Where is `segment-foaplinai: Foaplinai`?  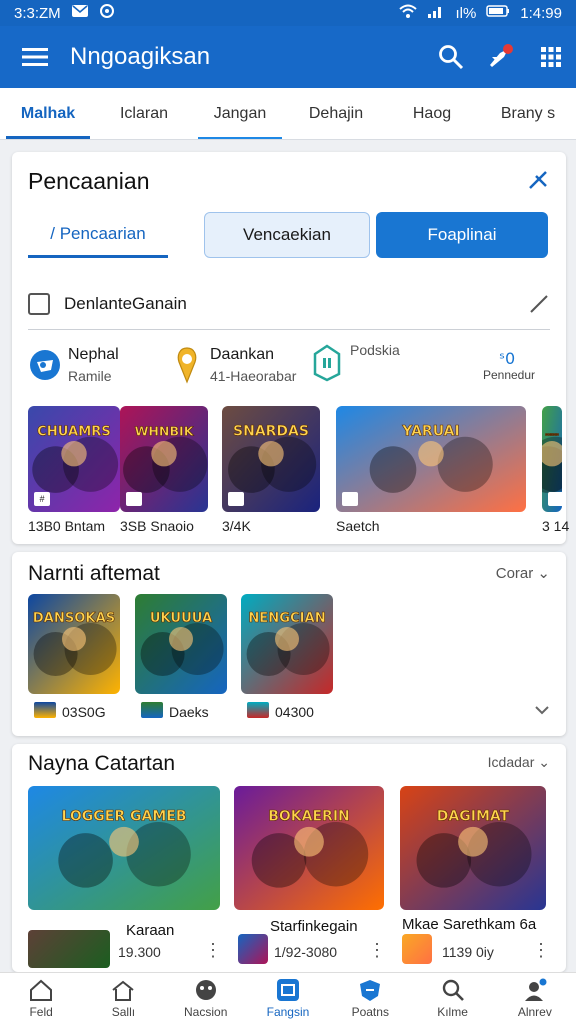
segment-foaplinai: Foaplinai is located at coordinates (462, 235).